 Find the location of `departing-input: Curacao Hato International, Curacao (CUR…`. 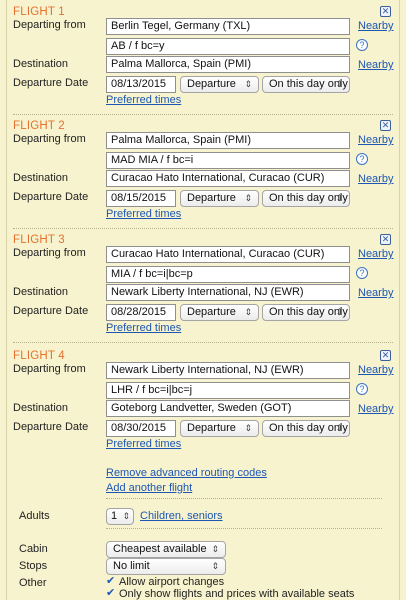

departing-input: Curacao Hato International, Curacao (CUR… is located at coordinates (228, 254).